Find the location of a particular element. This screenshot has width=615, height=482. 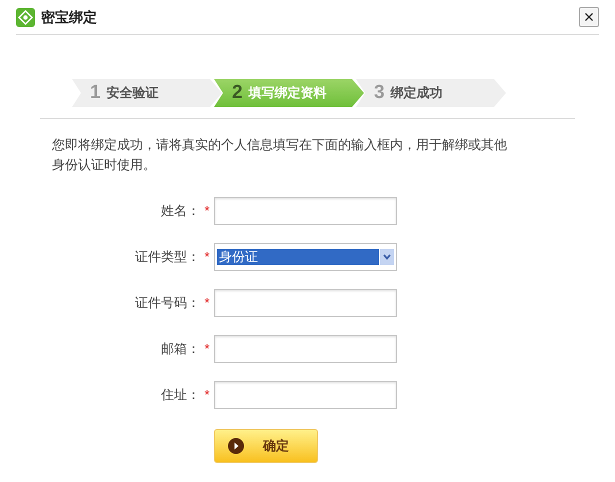

step-number: 1 is located at coordinates (95, 92).